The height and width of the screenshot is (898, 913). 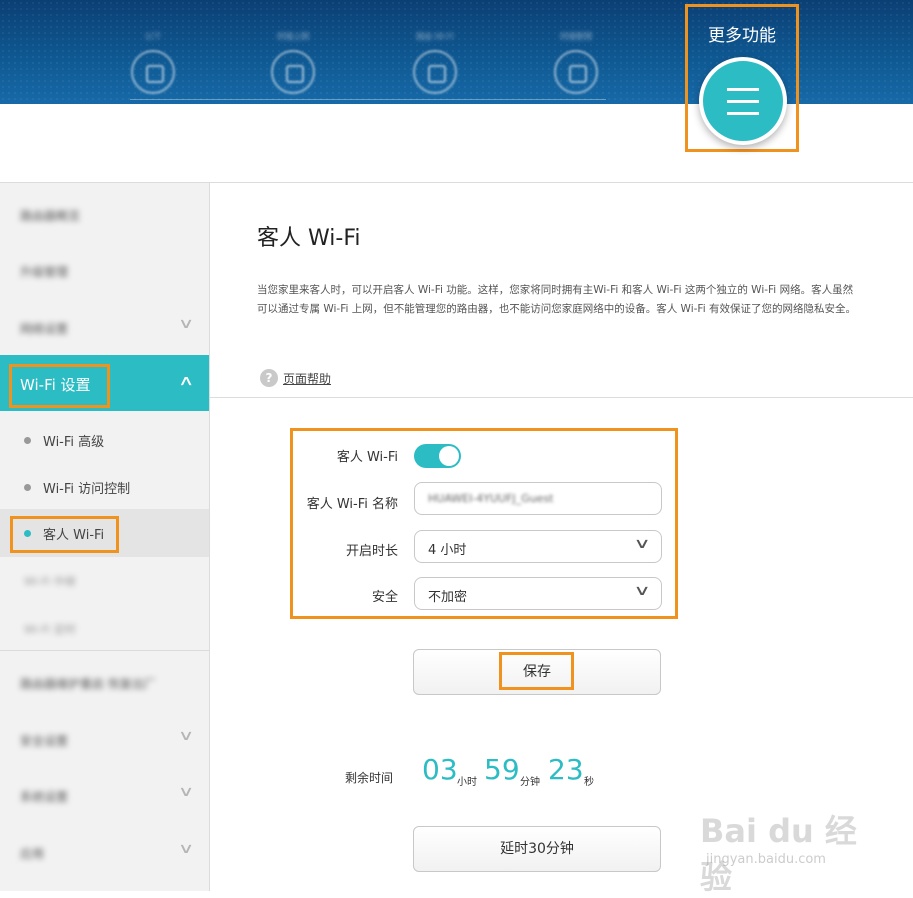 I want to click on wifi-name-input: HUAWEI-4YUUFJ_Guest, so click(x=538, y=498).